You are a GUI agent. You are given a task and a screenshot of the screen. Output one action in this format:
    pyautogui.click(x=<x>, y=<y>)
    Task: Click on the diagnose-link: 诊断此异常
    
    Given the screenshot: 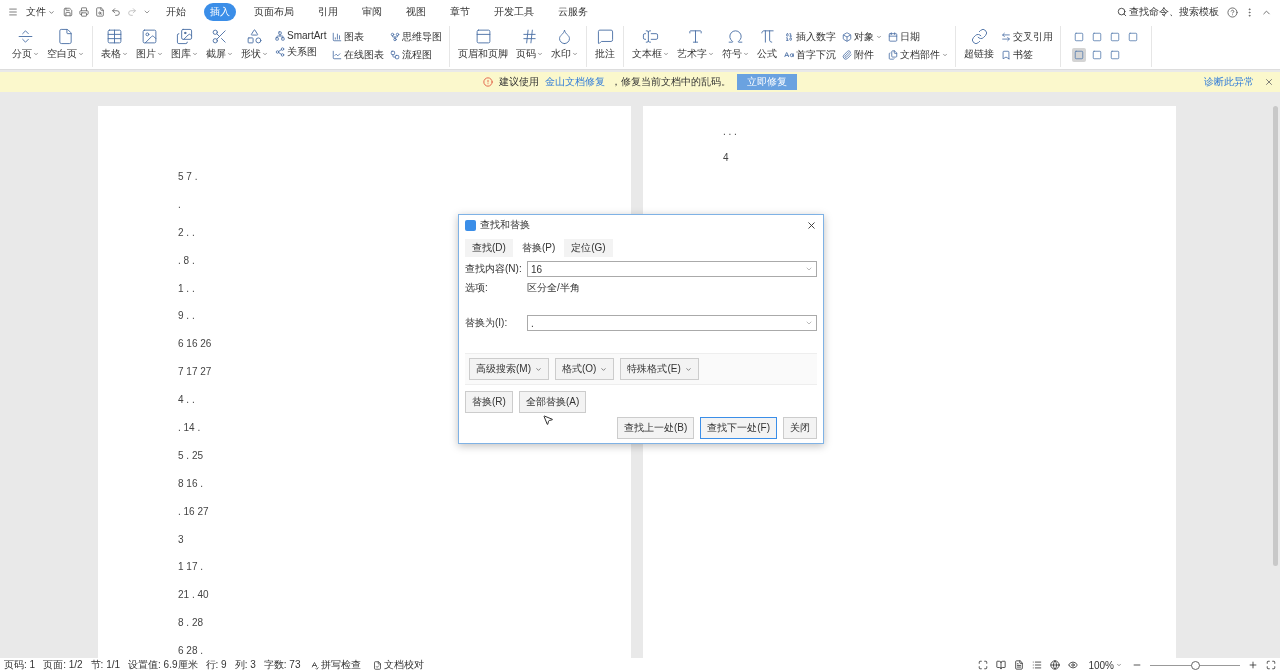 What is the action you would take?
    pyautogui.click(x=1229, y=82)
    